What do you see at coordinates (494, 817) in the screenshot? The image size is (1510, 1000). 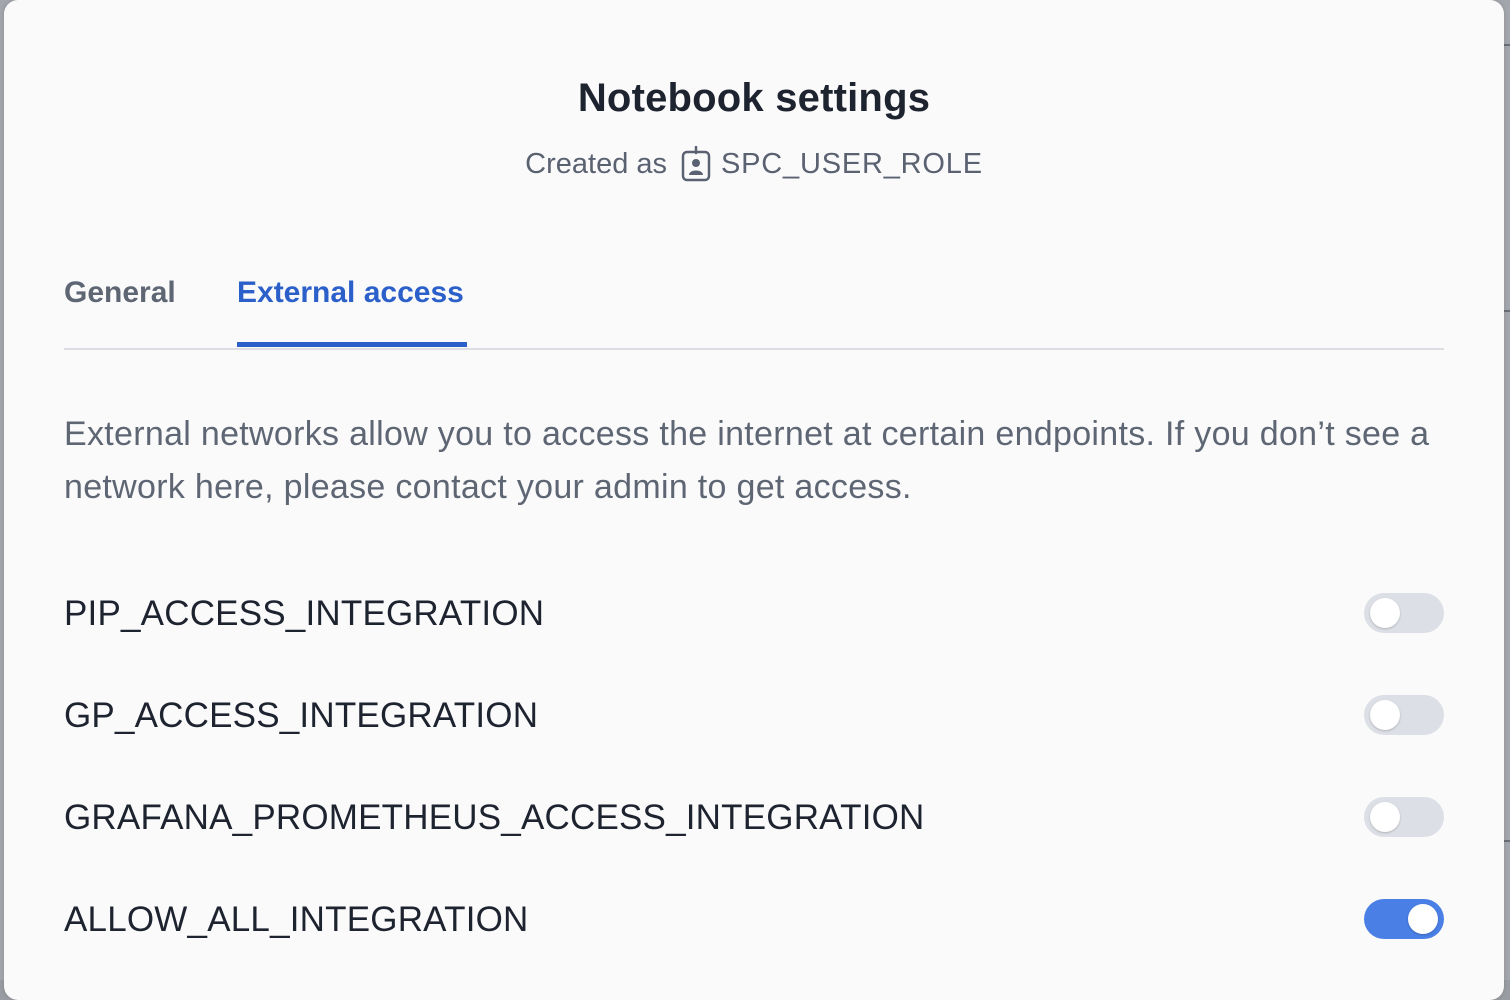 I see `integration-name: GRAFANA_PROMETHEUS_ACCESS_INTEGRATION` at bounding box center [494, 817].